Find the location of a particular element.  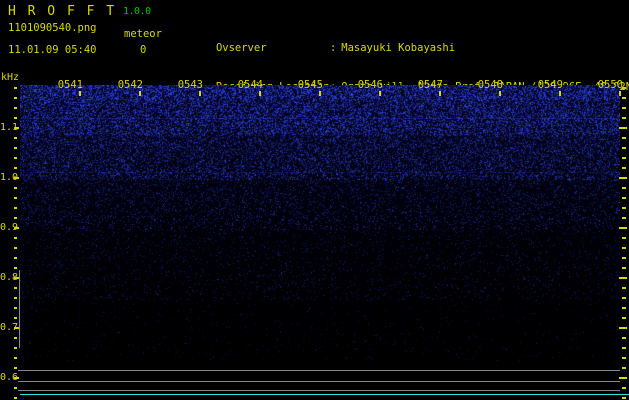

time-tick-label: 0542 is located at coordinates (130, 85).